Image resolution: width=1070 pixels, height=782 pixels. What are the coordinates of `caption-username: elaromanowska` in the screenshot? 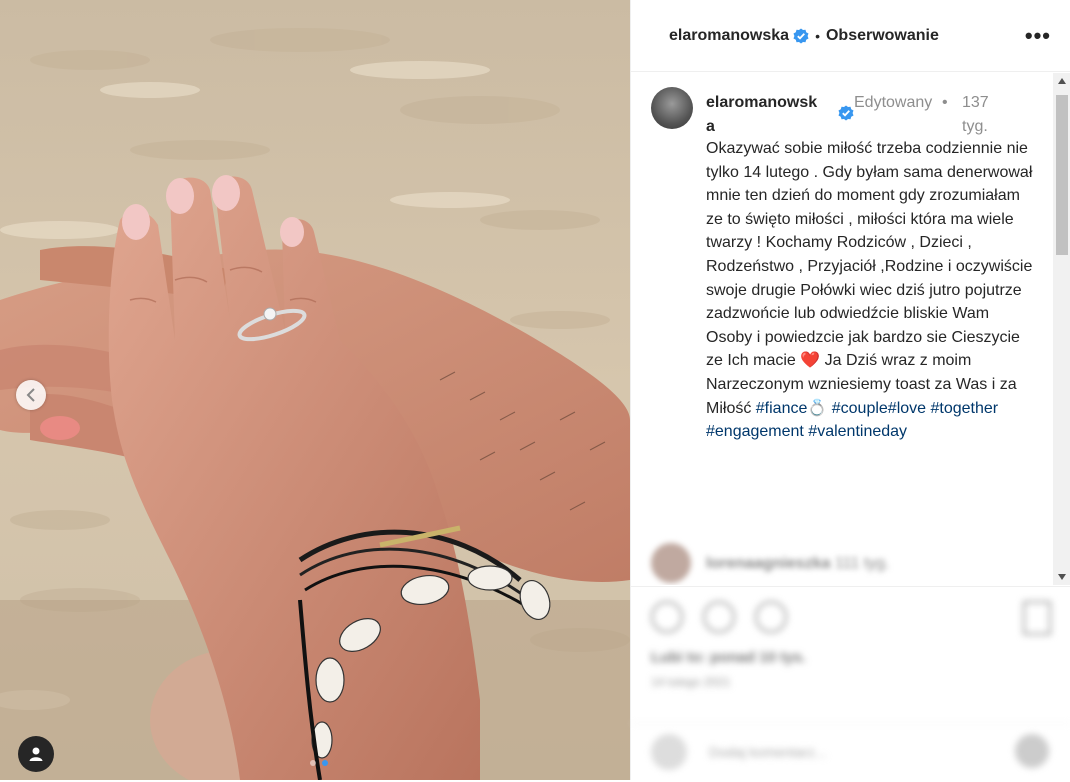 It's located at (780, 115).